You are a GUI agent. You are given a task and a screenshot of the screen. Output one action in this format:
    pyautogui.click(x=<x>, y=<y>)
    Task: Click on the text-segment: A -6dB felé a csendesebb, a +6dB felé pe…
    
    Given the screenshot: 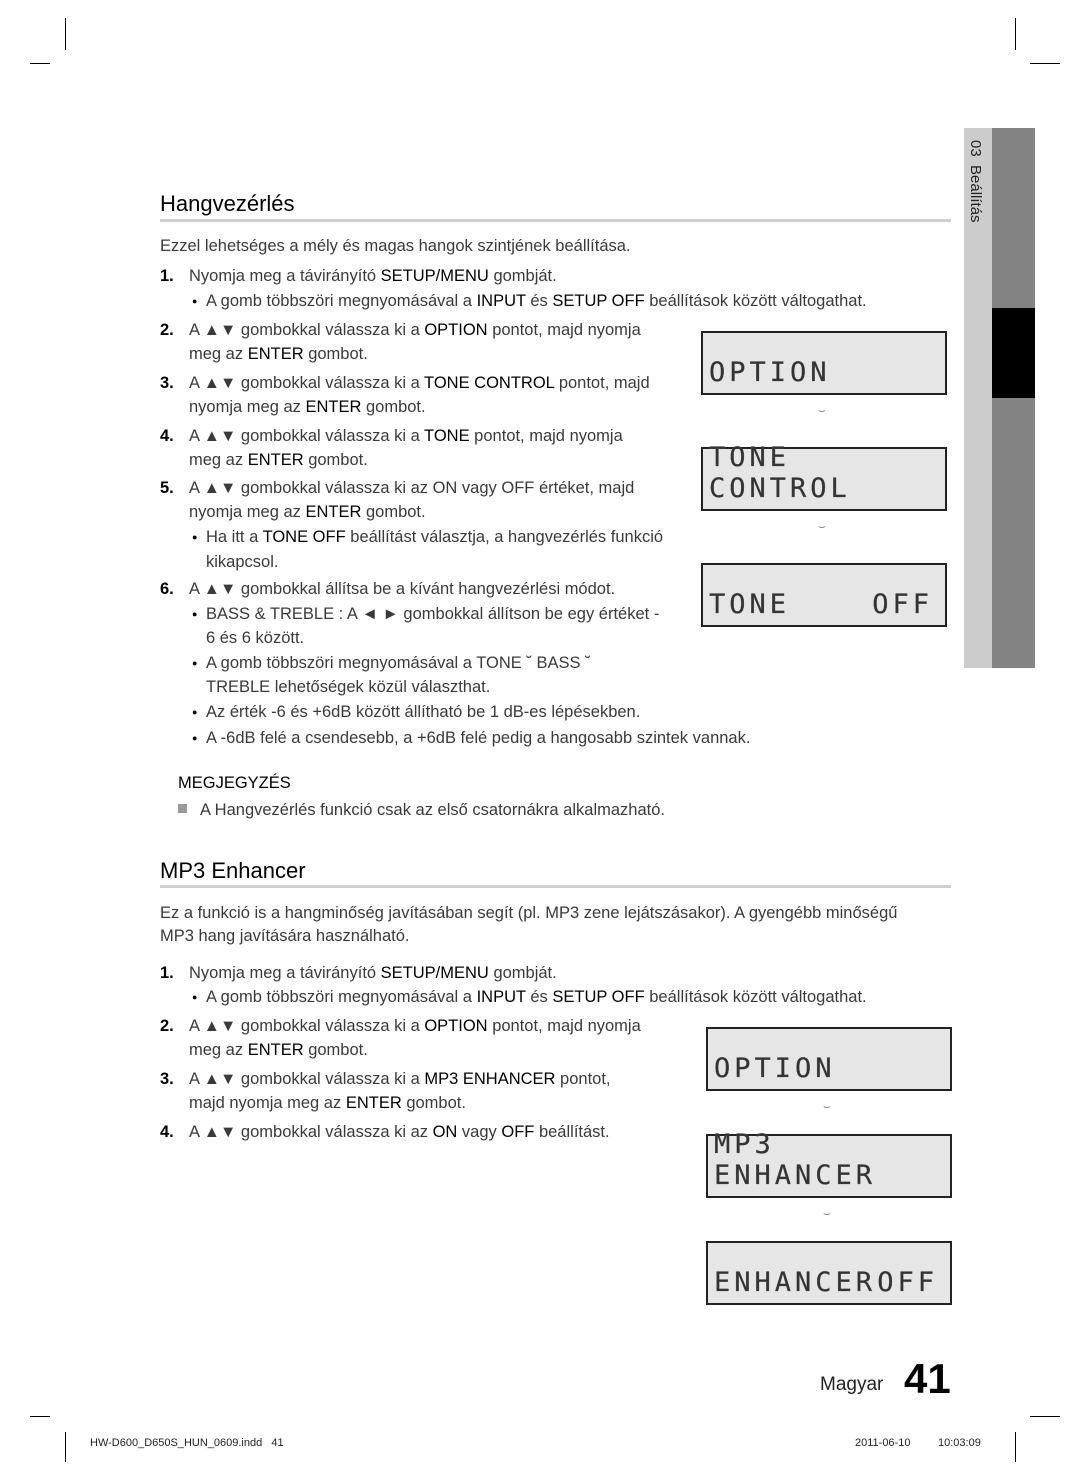 What is the action you would take?
    pyautogui.click(x=478, y=738)
    